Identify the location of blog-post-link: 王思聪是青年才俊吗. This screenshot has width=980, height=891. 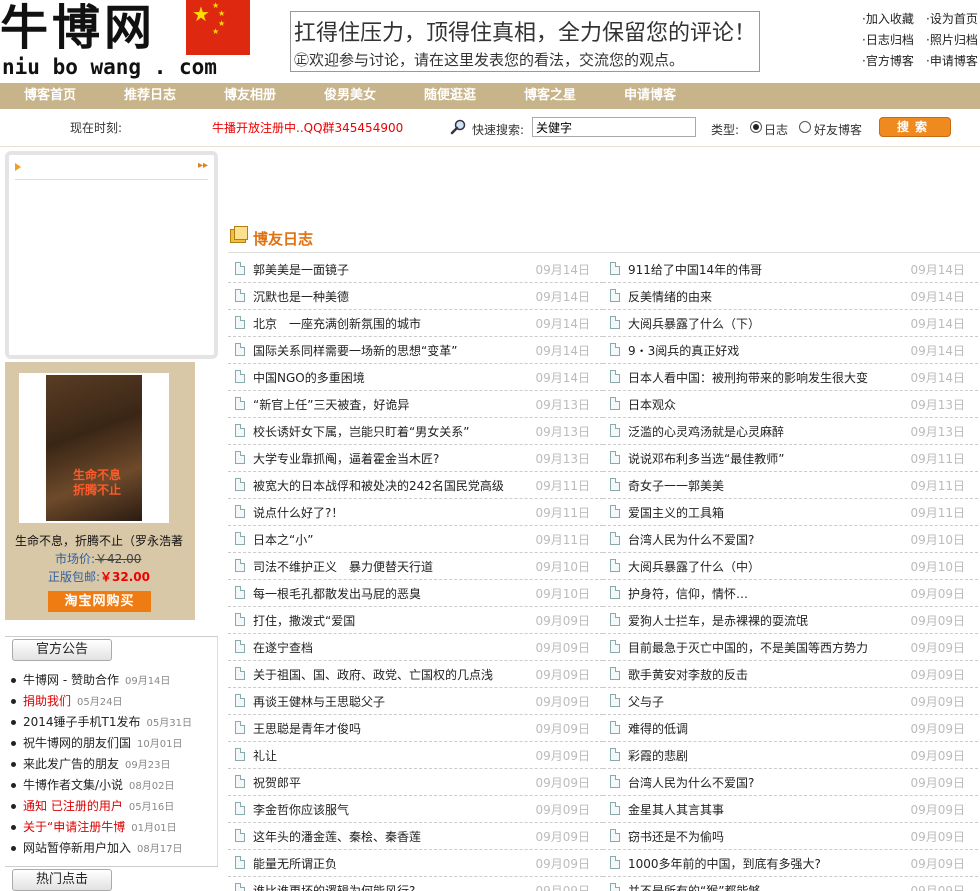
(307, 728).